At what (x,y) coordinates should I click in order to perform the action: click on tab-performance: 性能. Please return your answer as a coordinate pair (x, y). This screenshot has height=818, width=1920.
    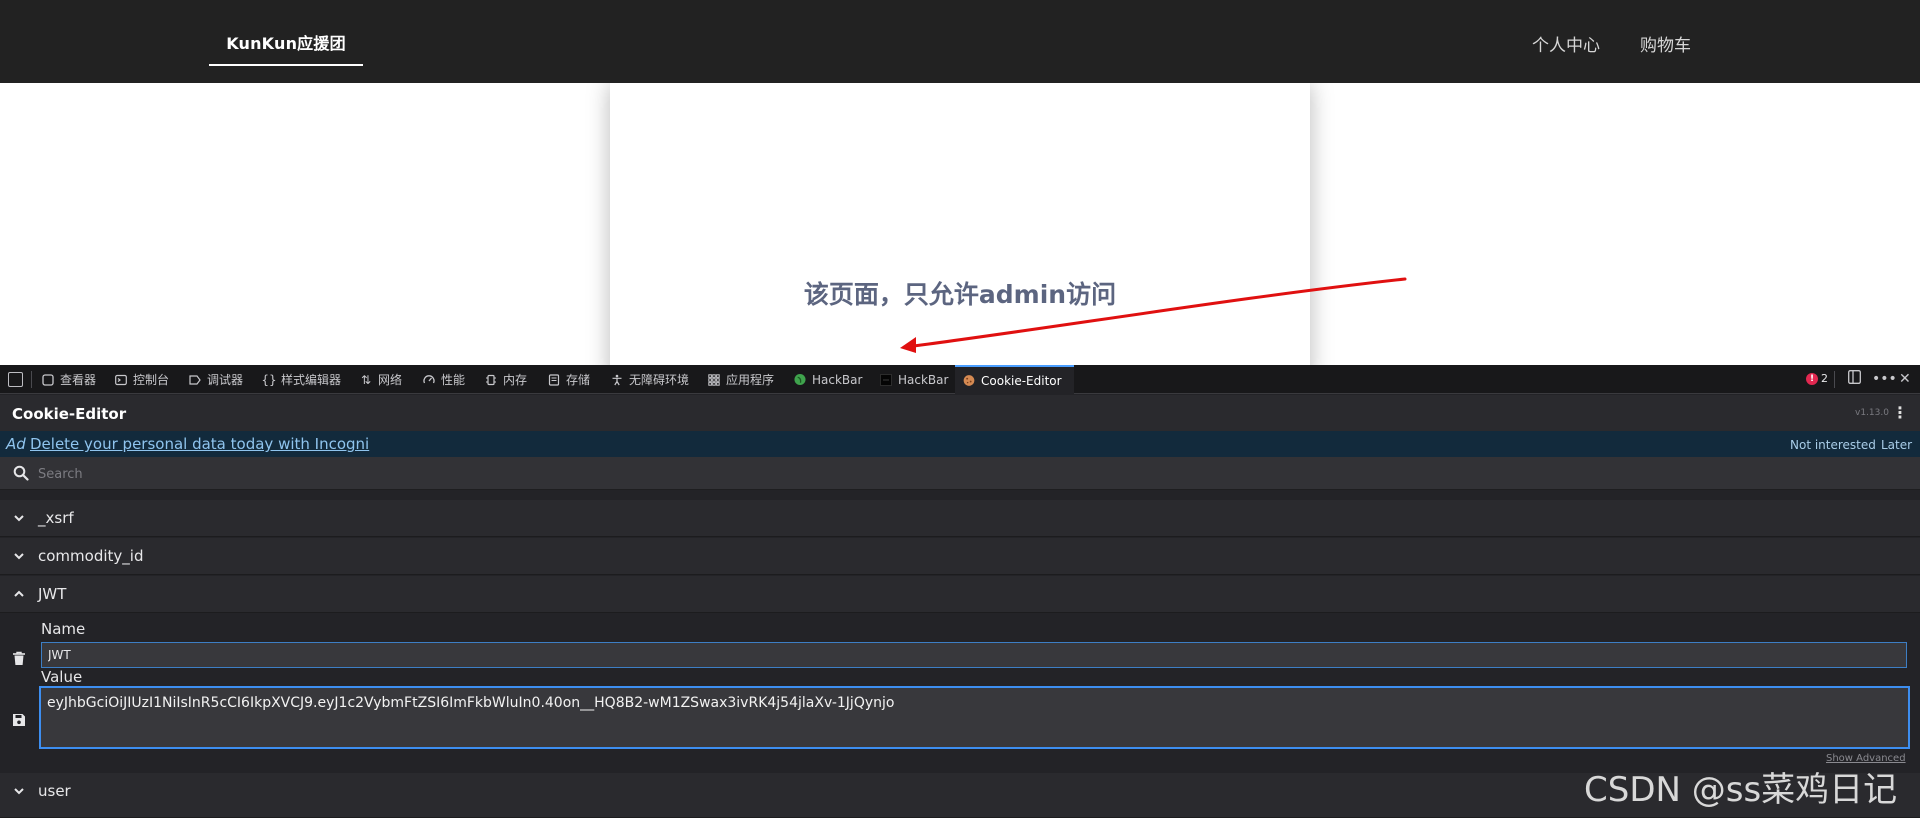
    Looking at the image, I should click on (444, 379).